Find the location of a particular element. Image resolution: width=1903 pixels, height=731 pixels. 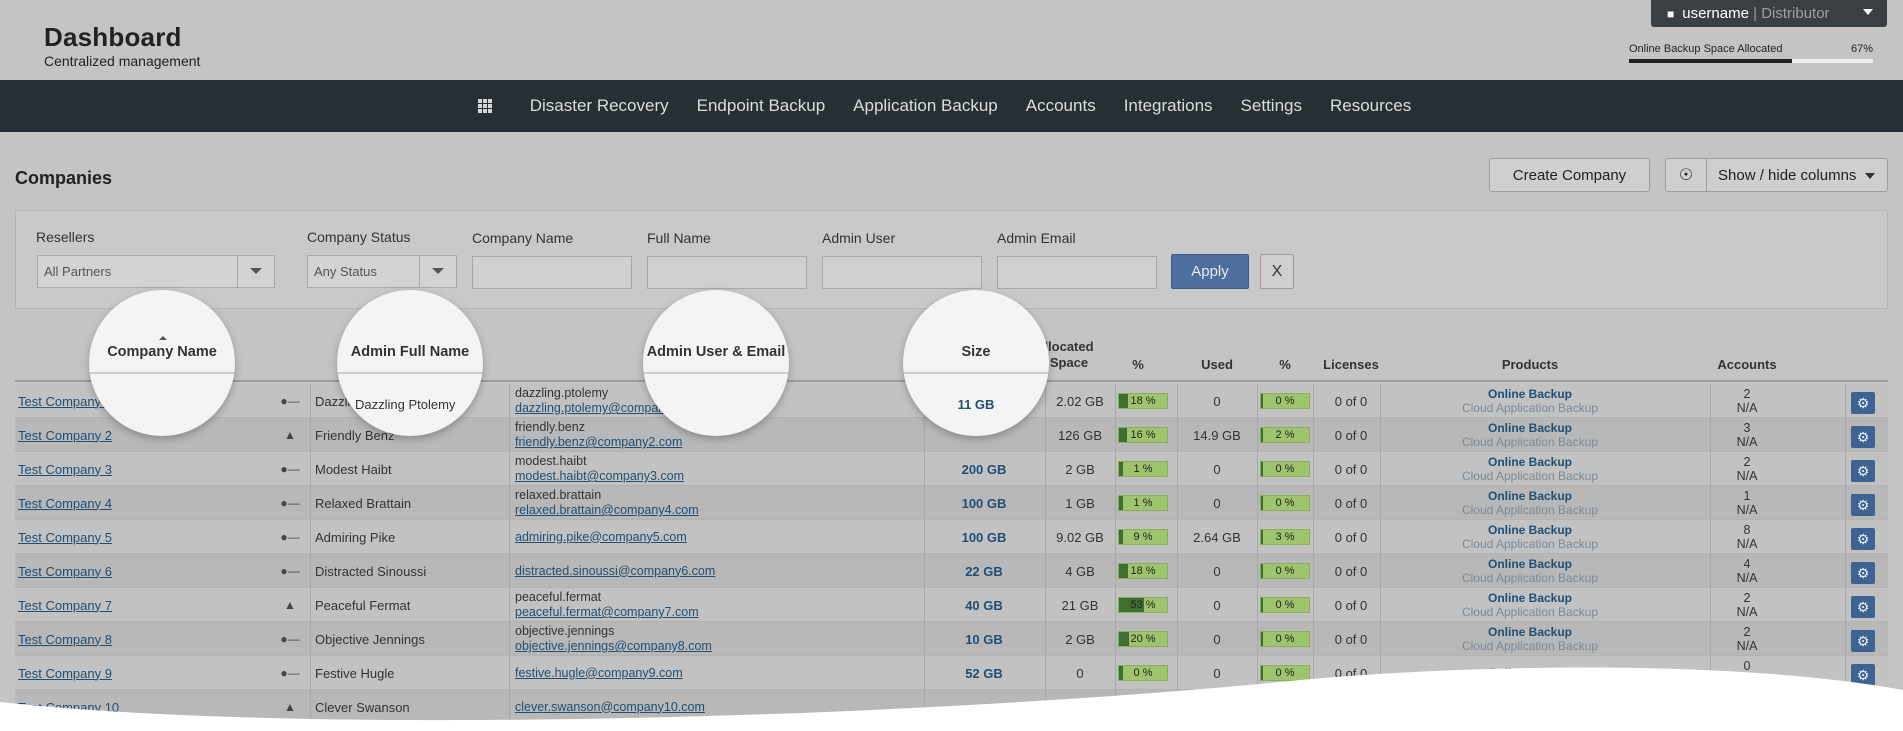

company-link: Test Company 6 is located at coordinates (65, 571).